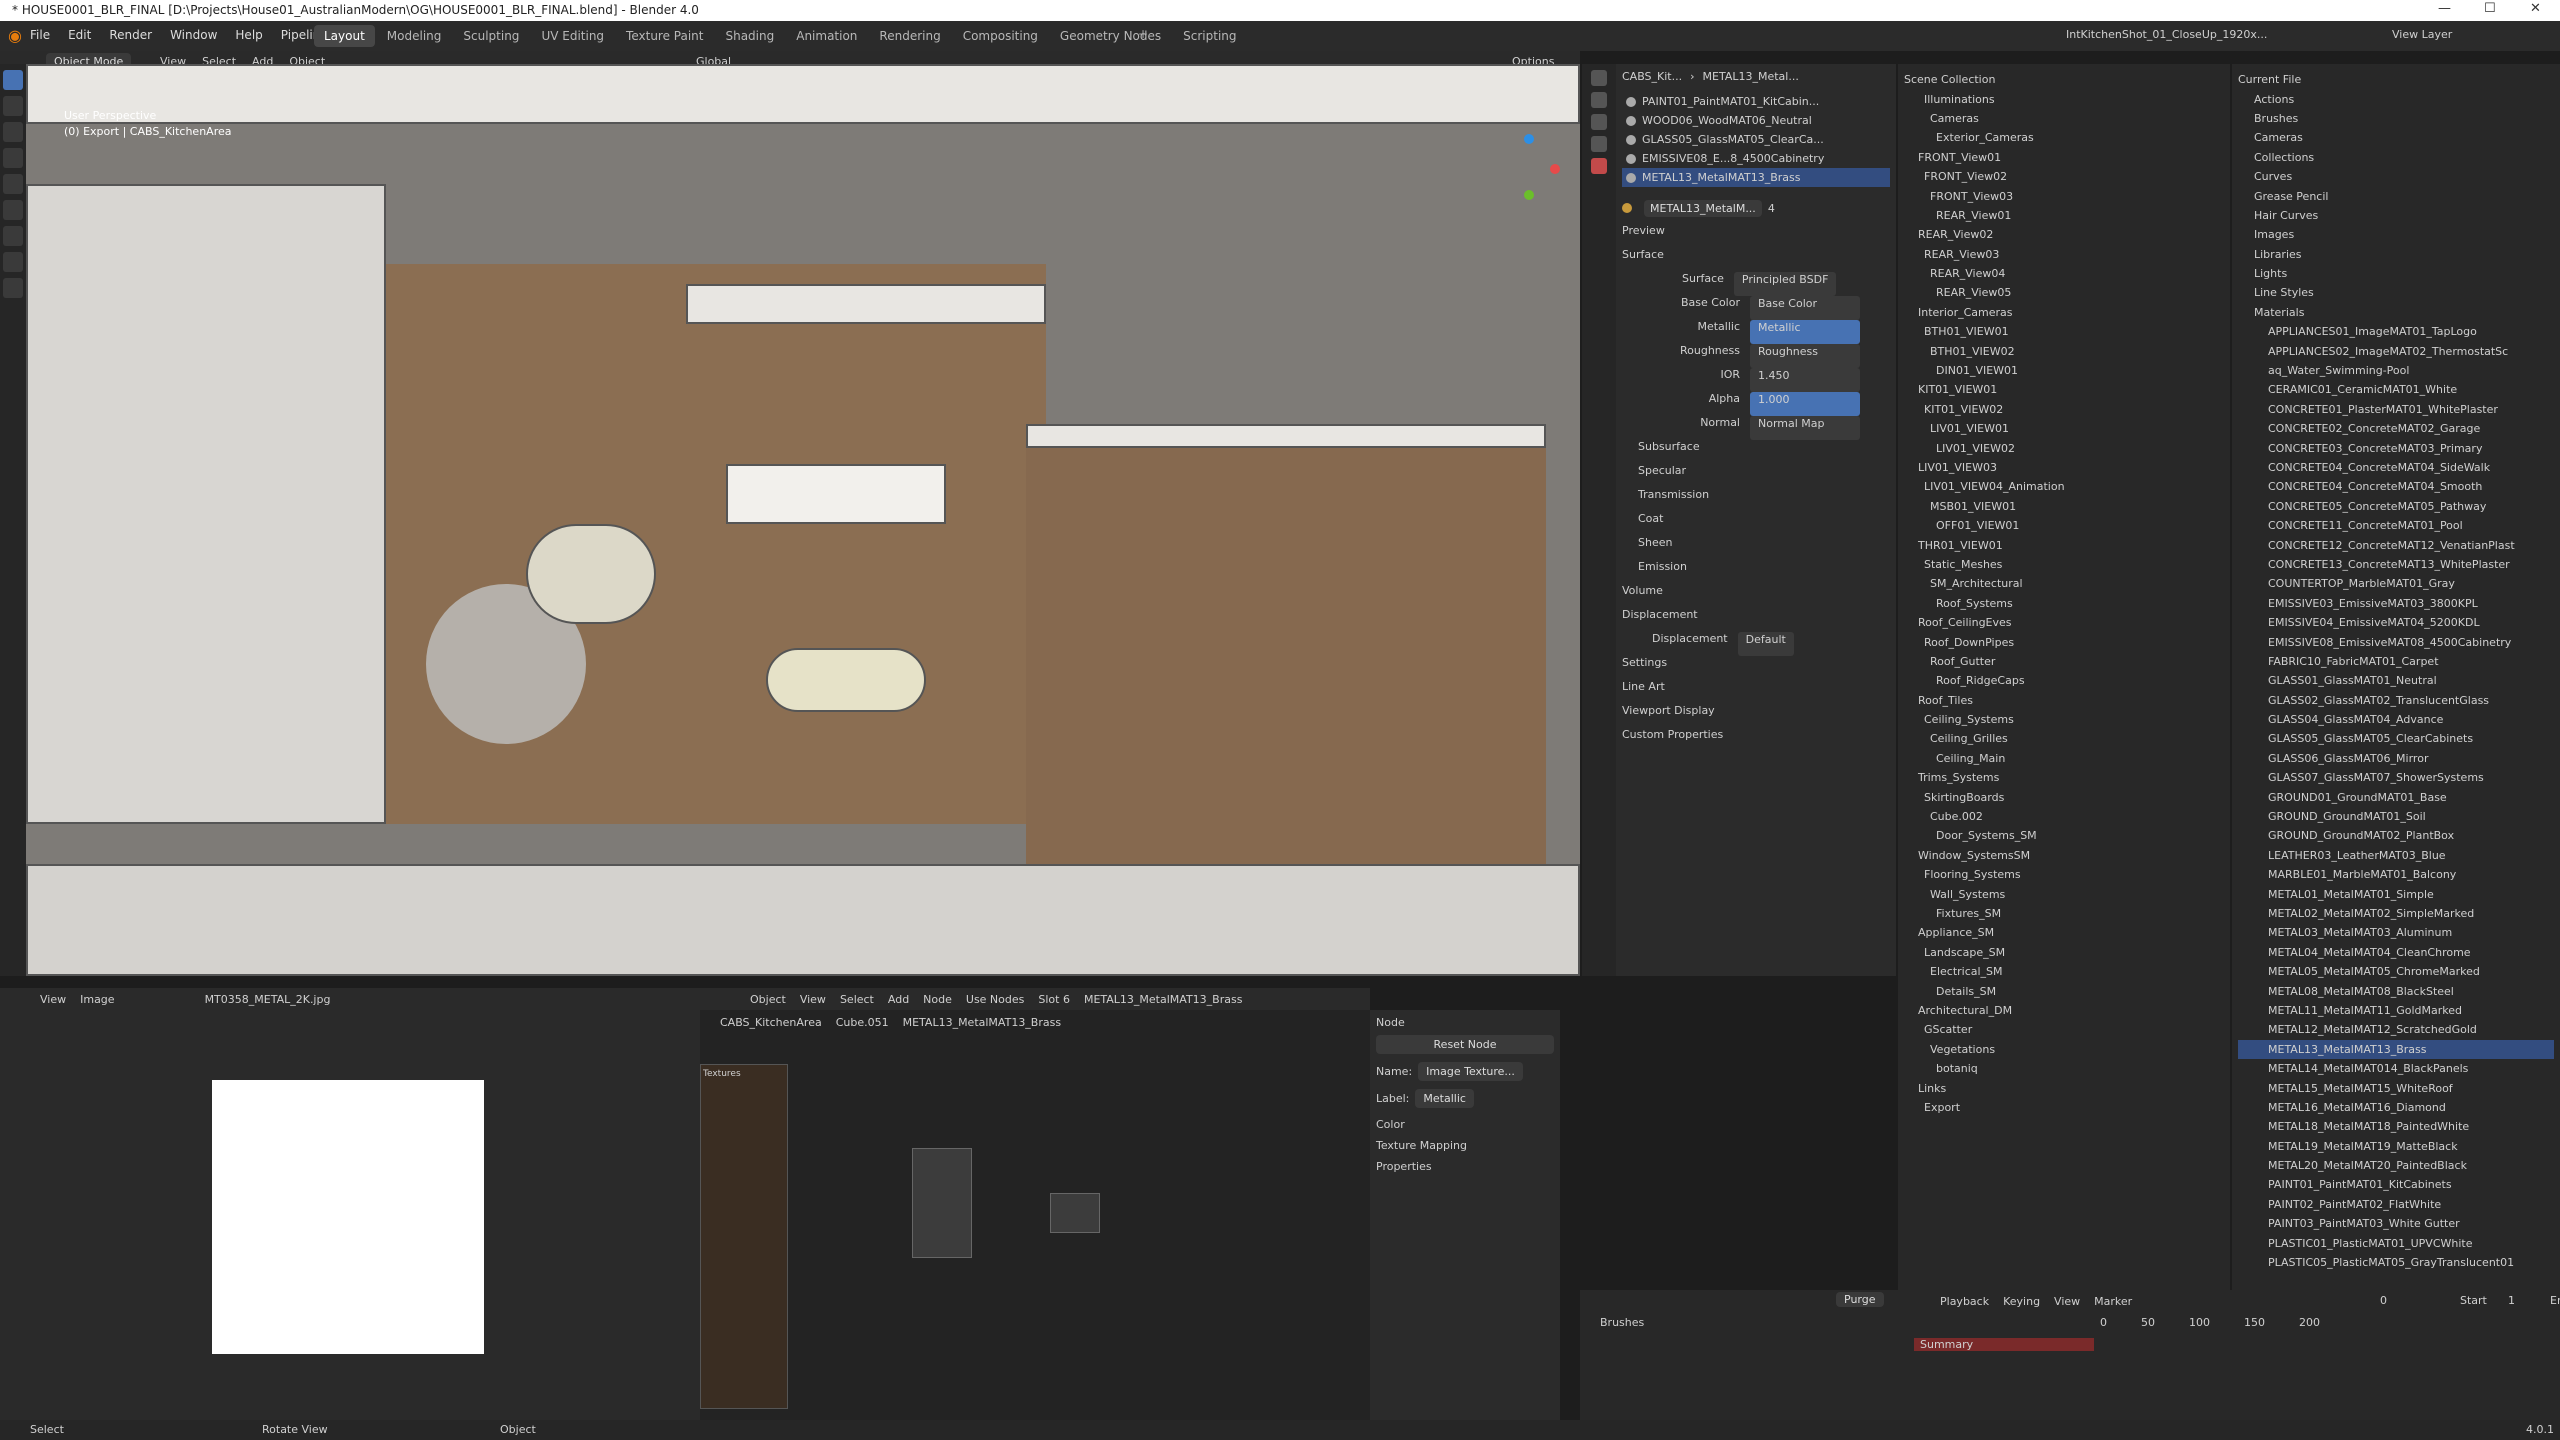 This screenshot has height=1440, width=2560. Describe the element at coordinates (1805, 380) in the screenshot. I see `input-value: 1.450` at that location.